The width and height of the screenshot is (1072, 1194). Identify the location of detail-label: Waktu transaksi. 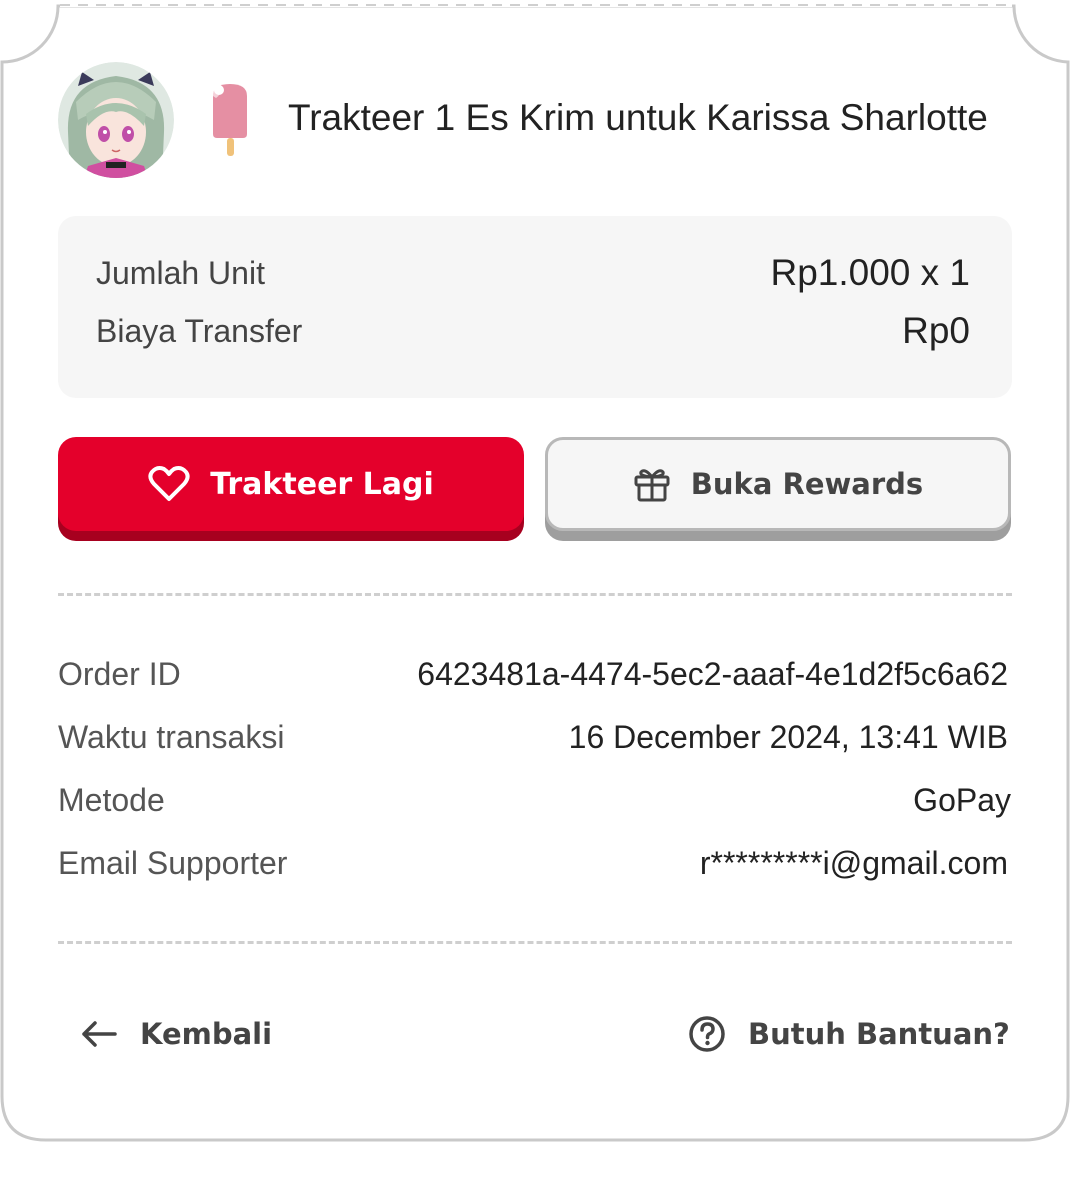
(171, 736).